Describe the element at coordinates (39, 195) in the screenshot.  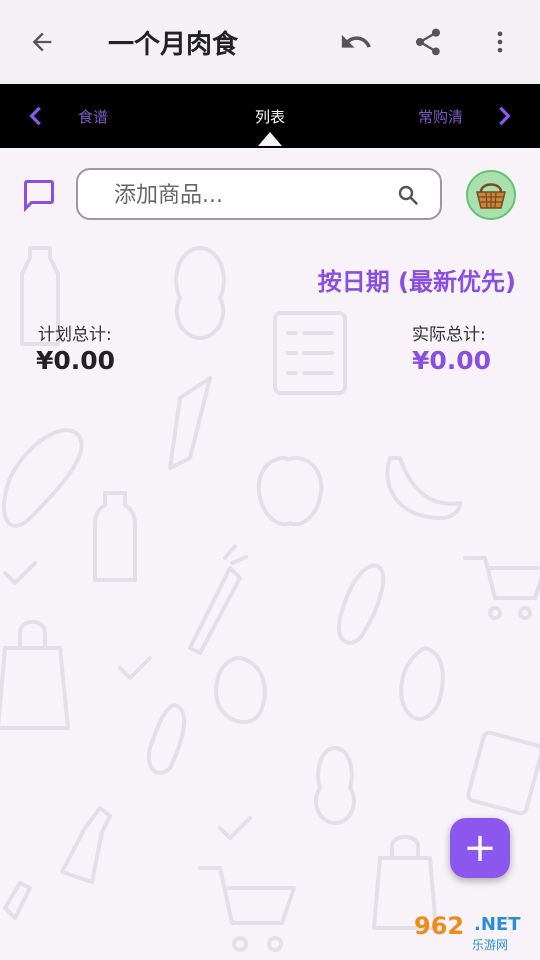
I see `comment-icon` at that location.